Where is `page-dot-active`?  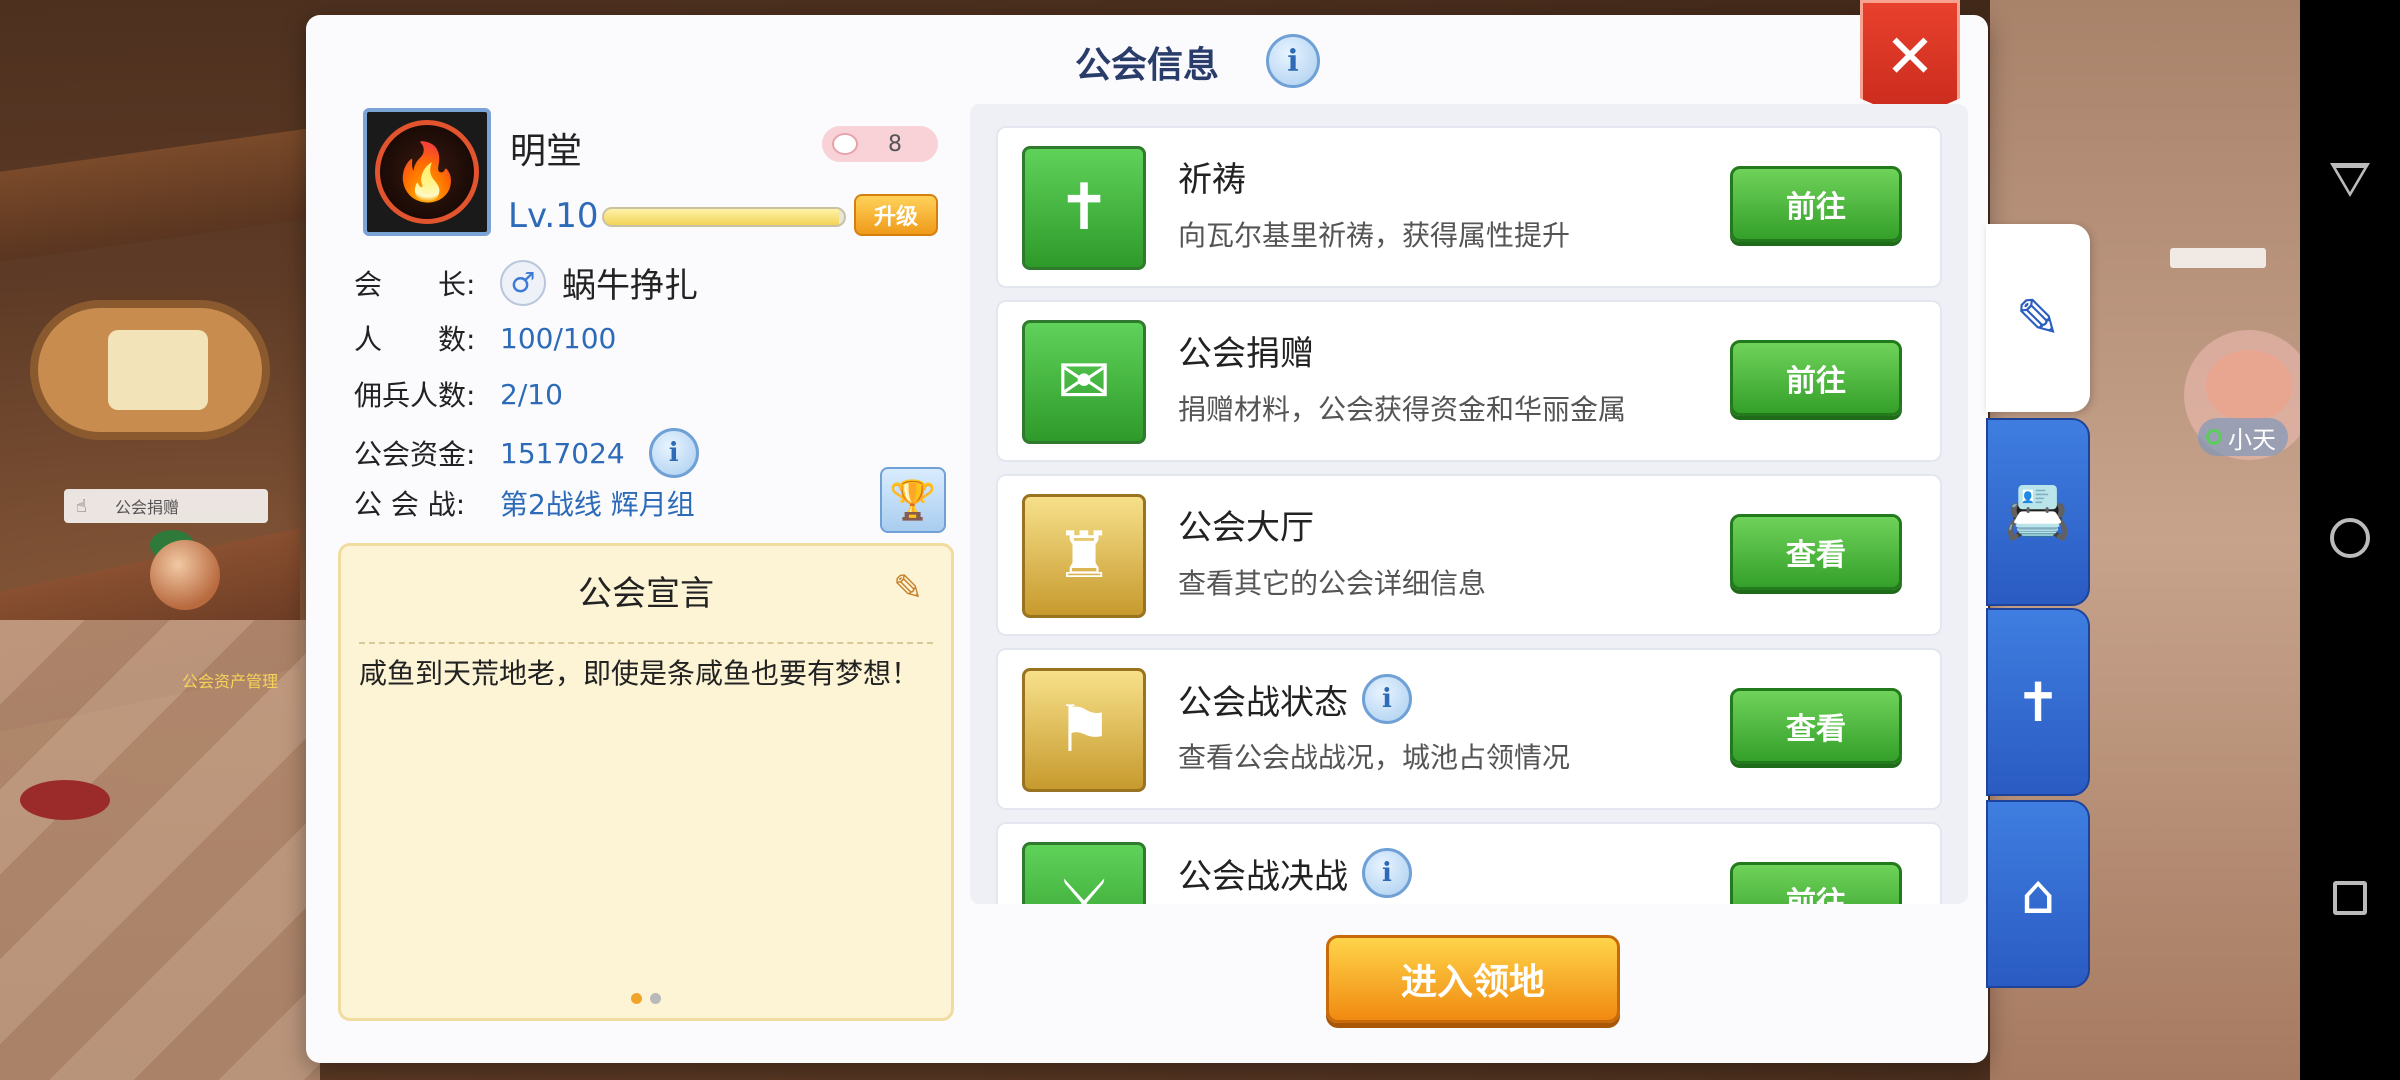 page-dot-active is located at coordinates (636, 998).